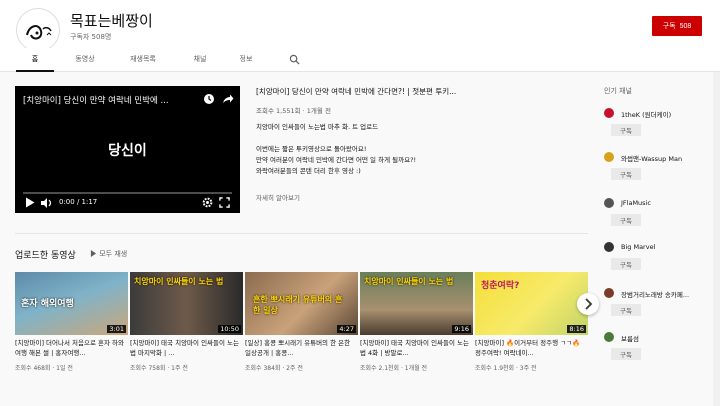 This screenshot has height=406, width=720. Describe the element at coordinates (35, 60) in the screenshot. I see `tab-home: 홈` at that location.